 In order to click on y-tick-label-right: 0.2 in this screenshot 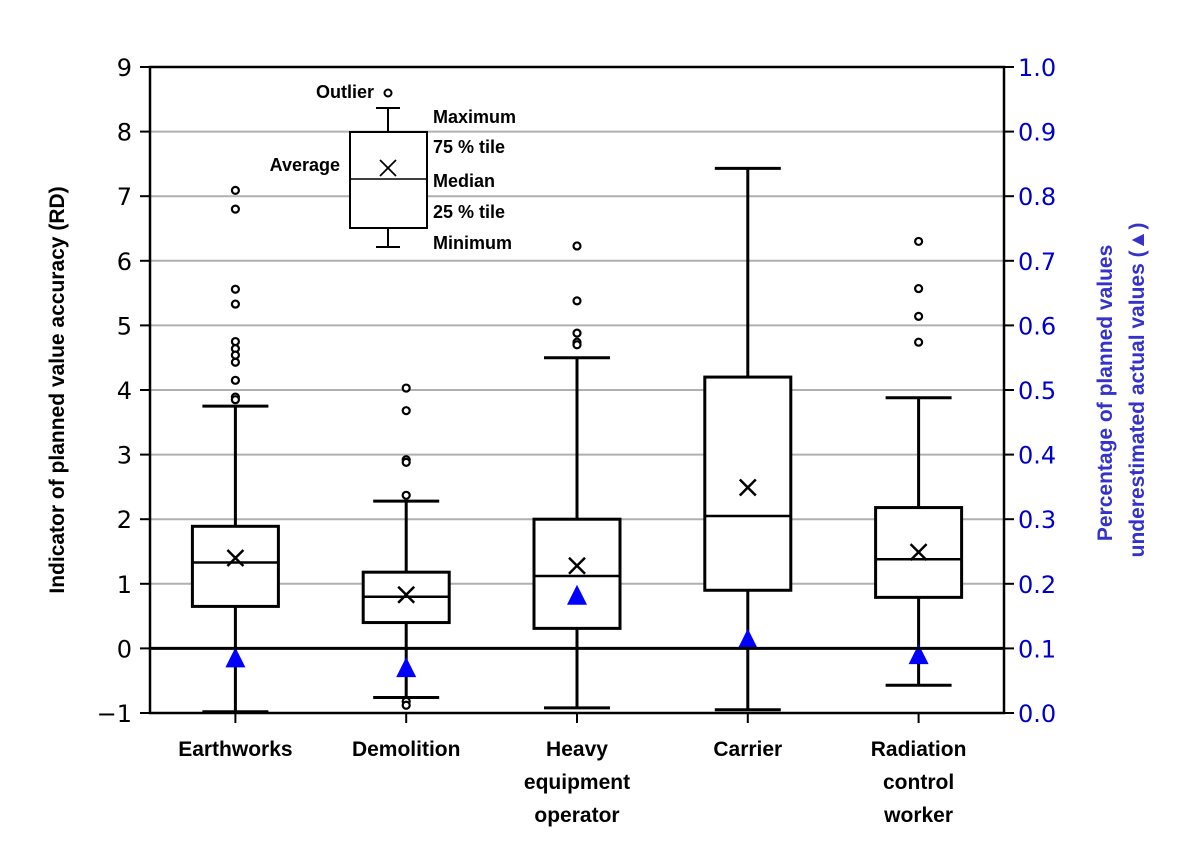, I will do `click(1037, 585)`.